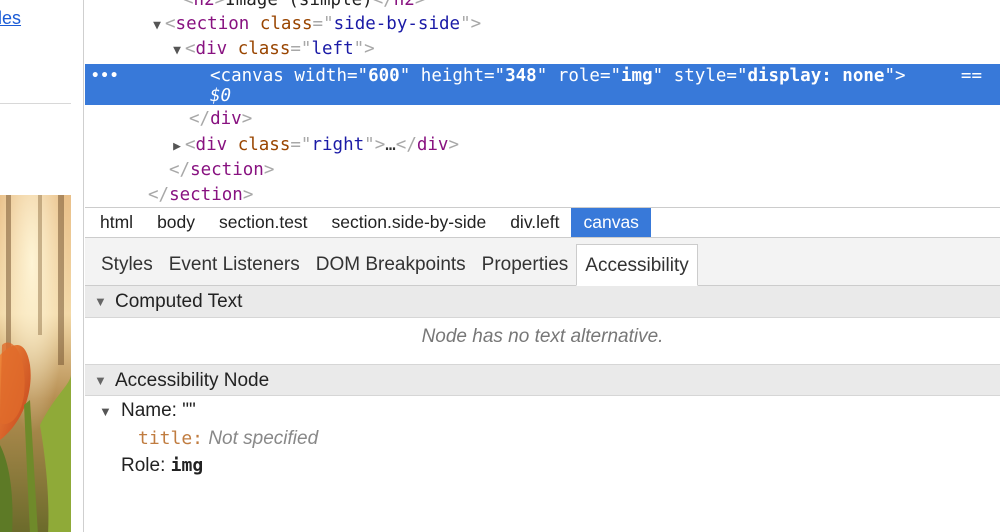  Describe the element at coordinates (391, 265) in the screenshot. I see `tab-dom-breakpoints: DOM Breakpoints` at that location.